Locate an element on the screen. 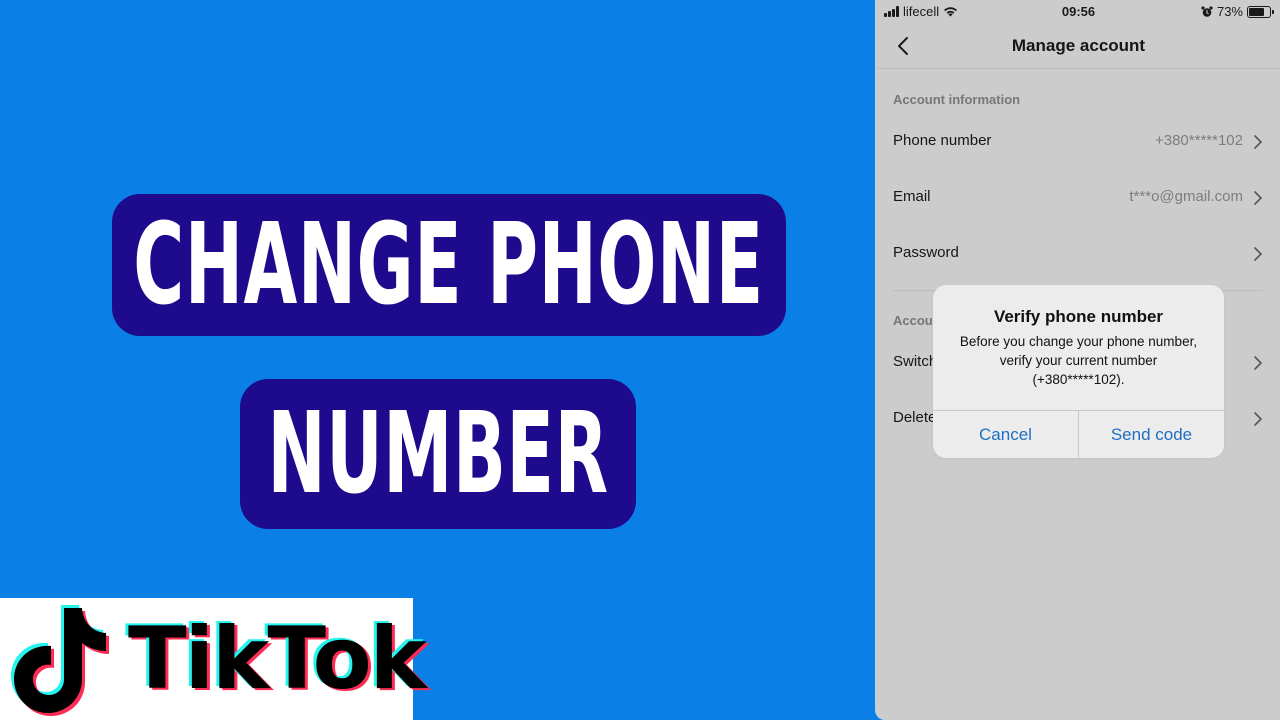 This screenshot has width=1280, height=720. title-text-1: CHANGE PHONE is located at coordinates (449, 265).